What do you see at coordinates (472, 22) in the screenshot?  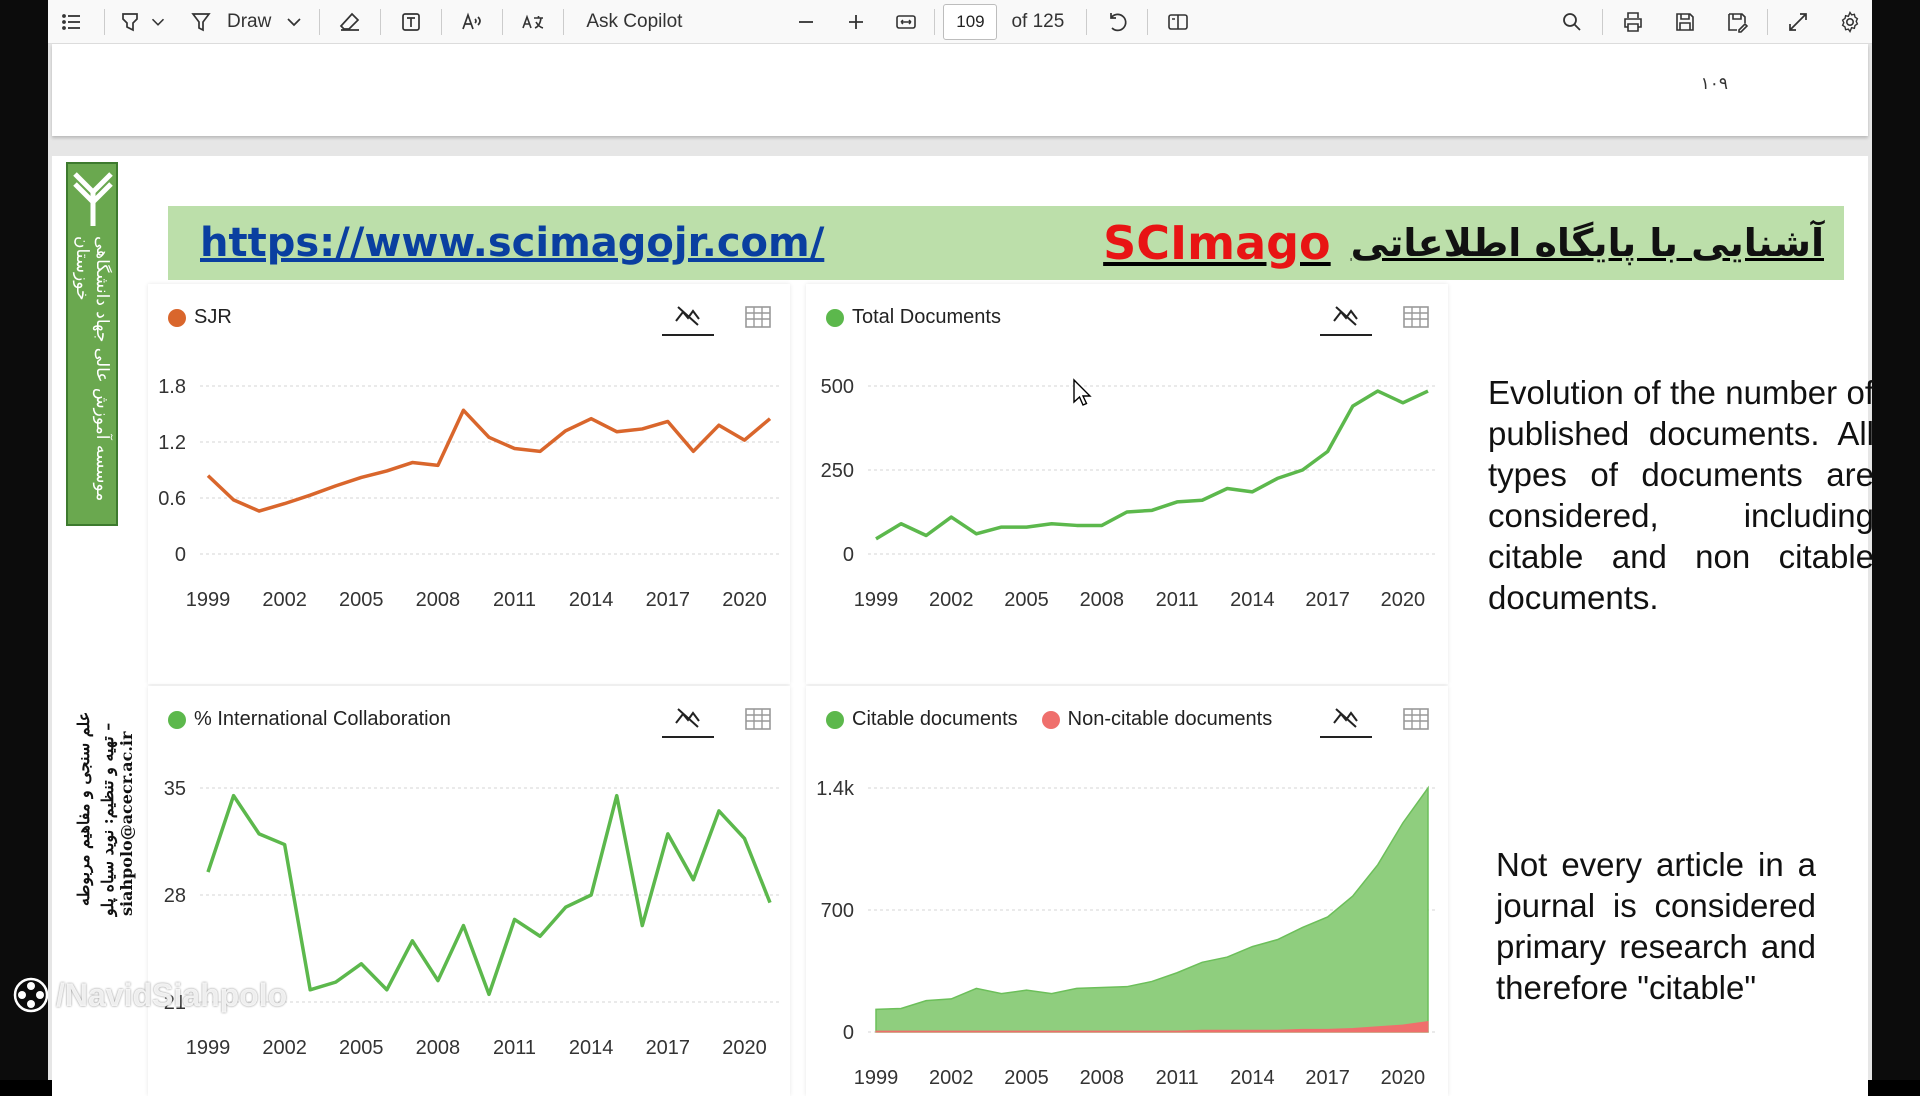 I see `read-aloud-icon` at bounding box center [472, 22].